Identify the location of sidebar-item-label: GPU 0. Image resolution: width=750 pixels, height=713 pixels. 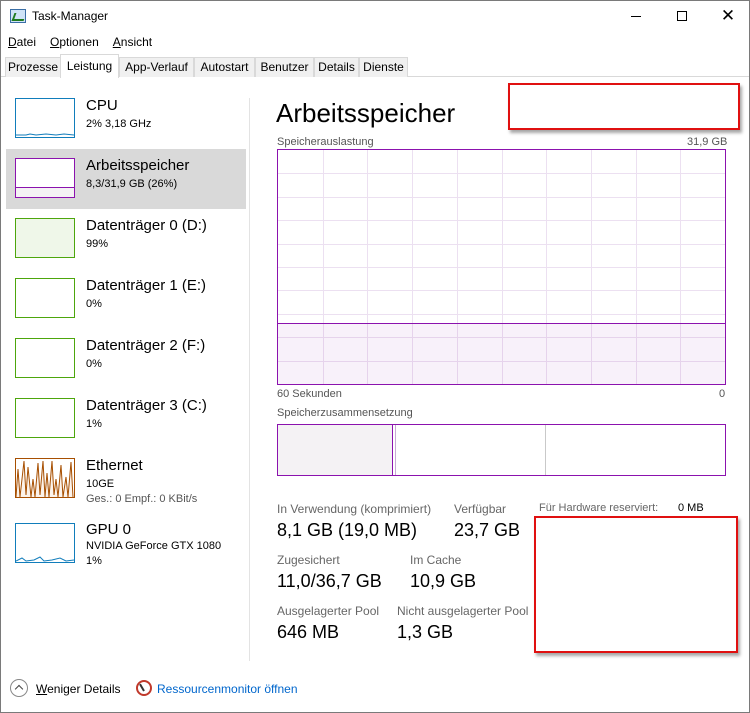
(109, 529).